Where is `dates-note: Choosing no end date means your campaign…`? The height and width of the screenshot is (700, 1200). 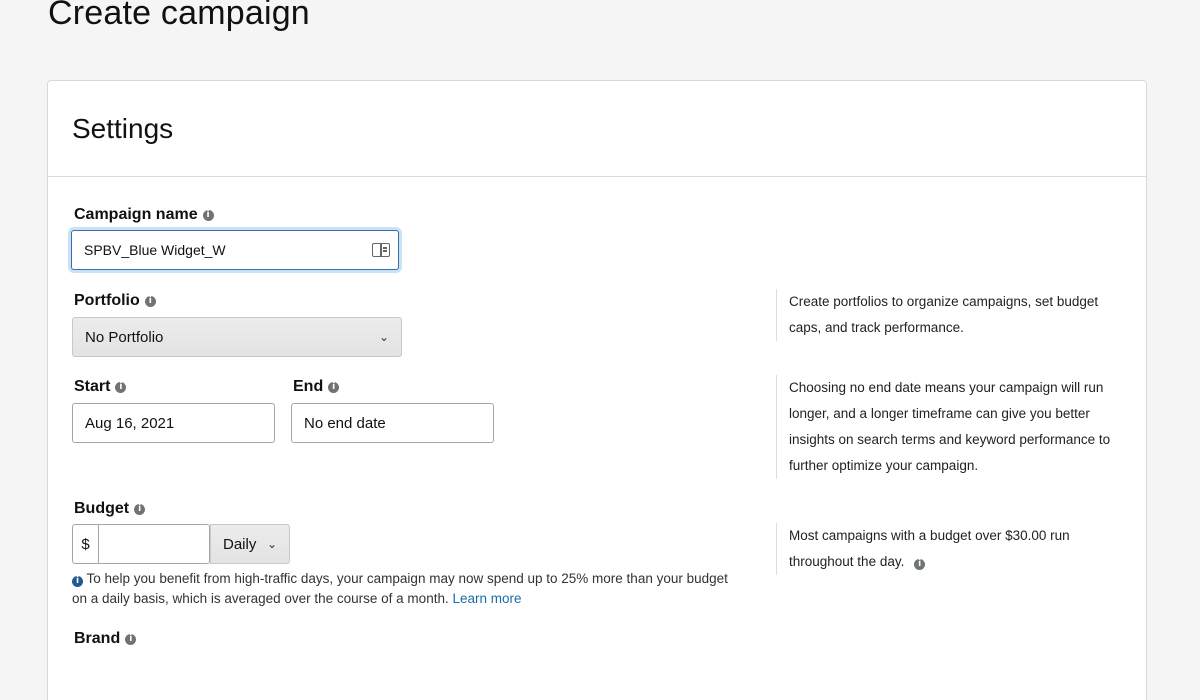 dates-note: Choosing no end date means your campaign… is located at coordinates (948, 427).